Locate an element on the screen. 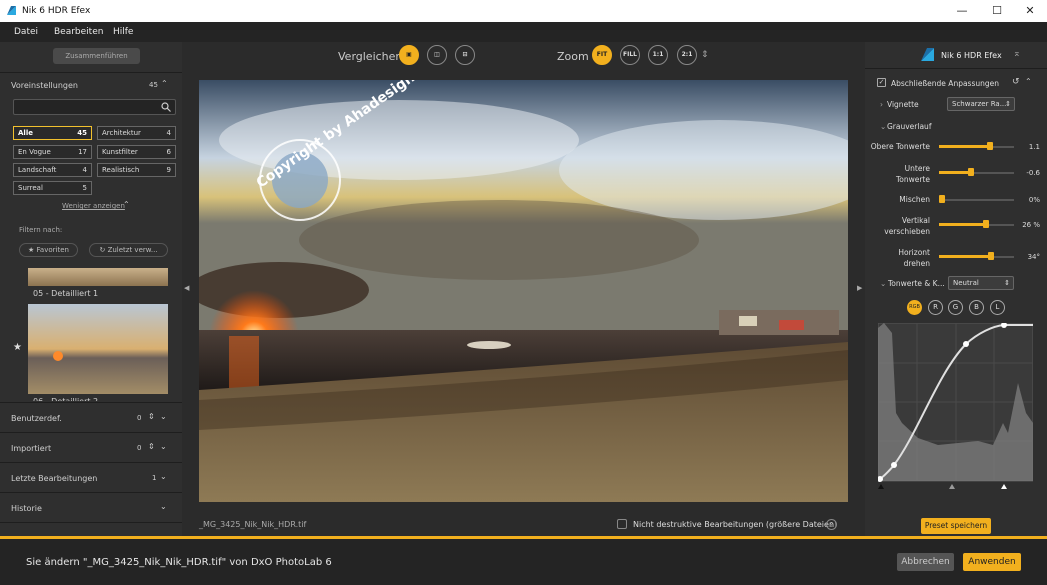  menu-datei: Datei is located at coordinates (26, 32).